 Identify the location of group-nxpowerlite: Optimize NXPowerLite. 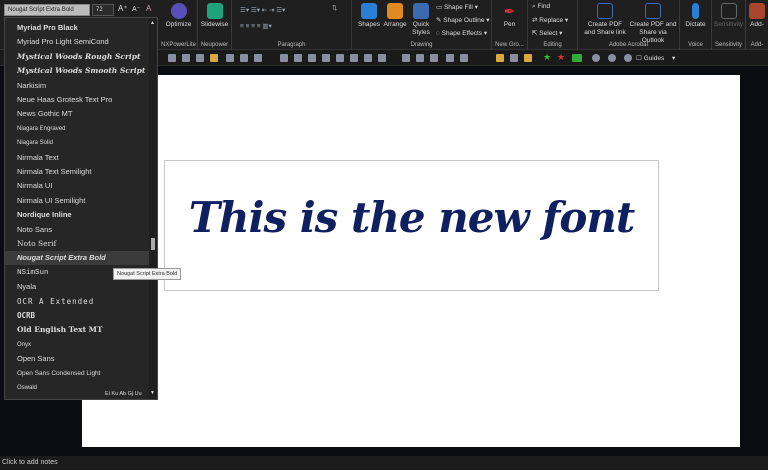
(179, 25).